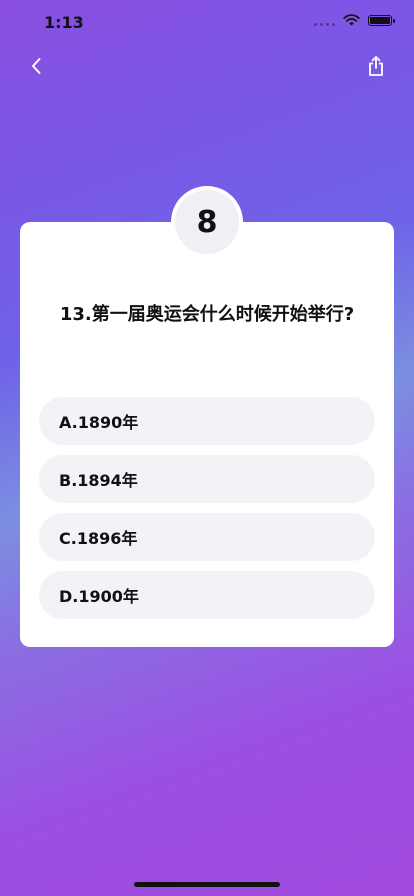 This screenshot has height=896, width=414. I want to click on wifi-icon, so click(351, 20).